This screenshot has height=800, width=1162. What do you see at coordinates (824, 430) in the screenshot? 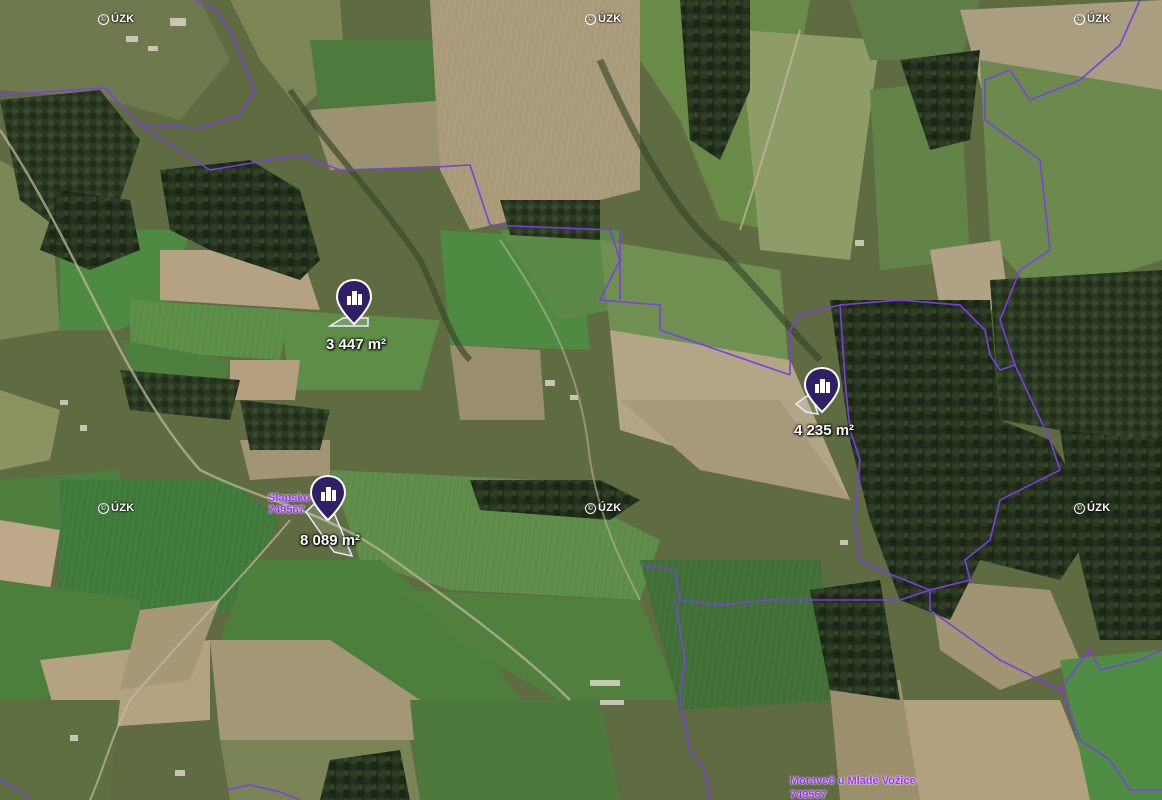
I see `parcel-area-label: 4 235 m²` at bounding box center [824, 430].